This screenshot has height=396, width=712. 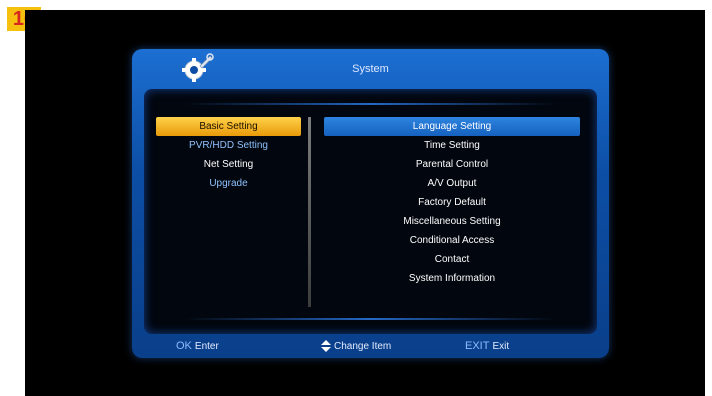 What do you see at coordinates (452, 278) in the screenshot?
I see `menu-item-system-information: System Information` at bounding box center [452, 278].